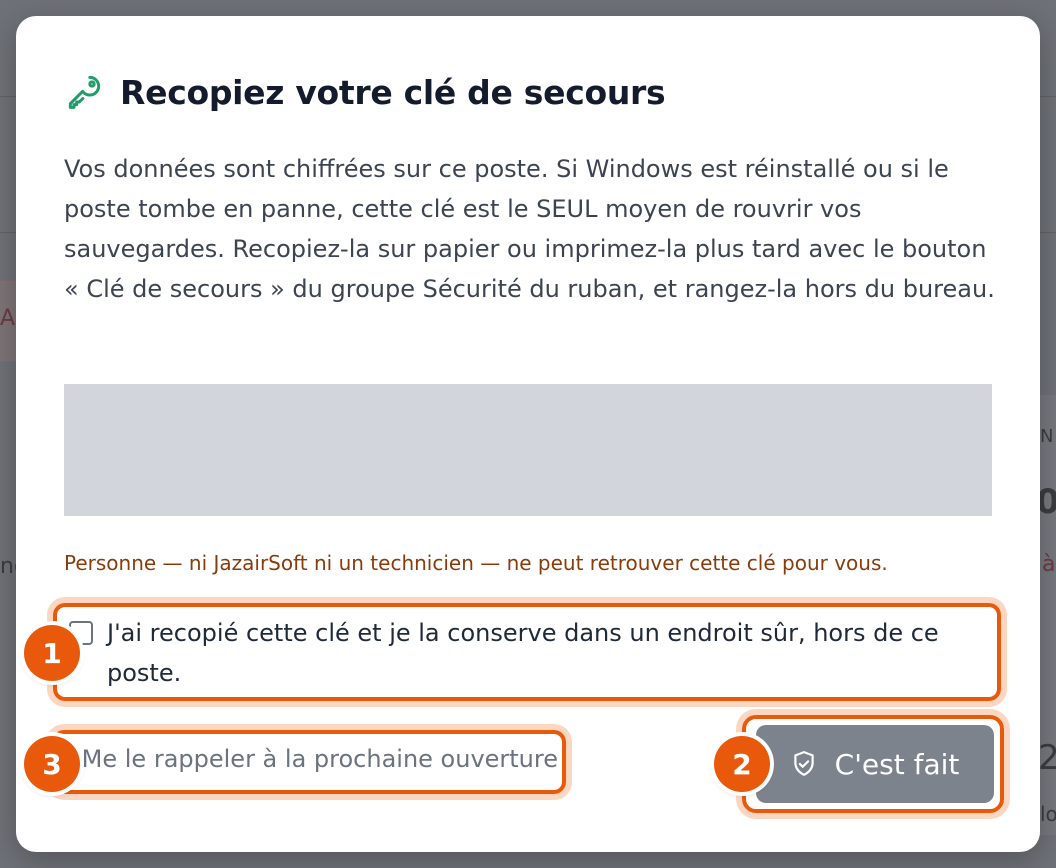 This screenshot has width=1056, height=868. Describe the element at coordinates (1049, 564) in the screenshot. I see `background-text-fragment: à` at that location.